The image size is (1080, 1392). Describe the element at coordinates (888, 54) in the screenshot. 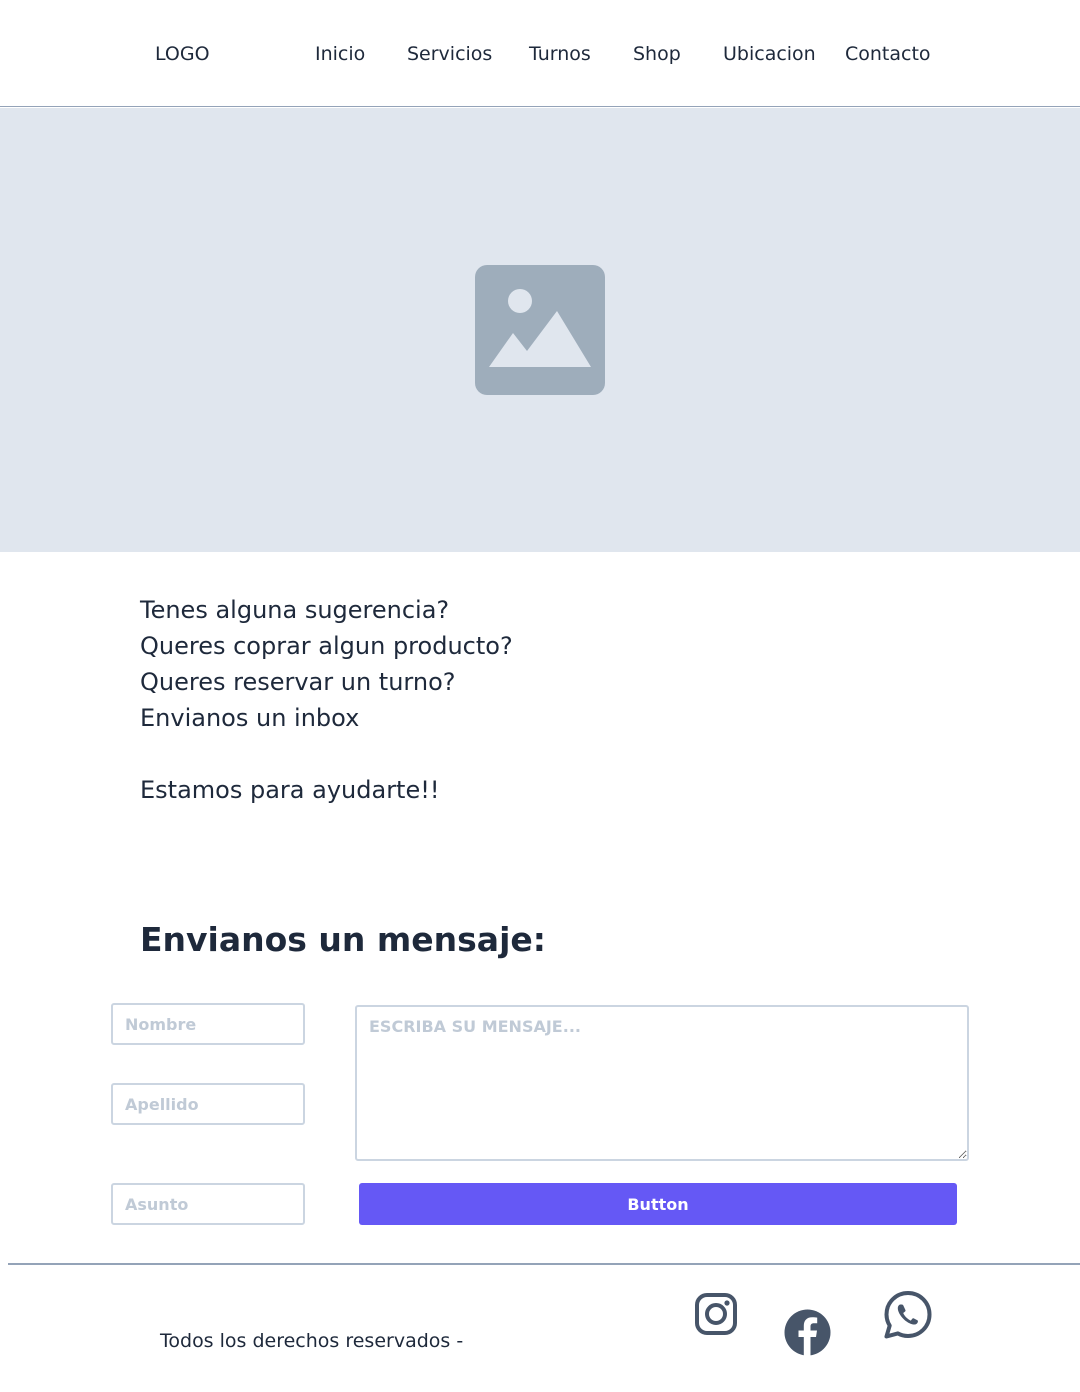

I see `nav-item-contacto: Contacto` at that location.